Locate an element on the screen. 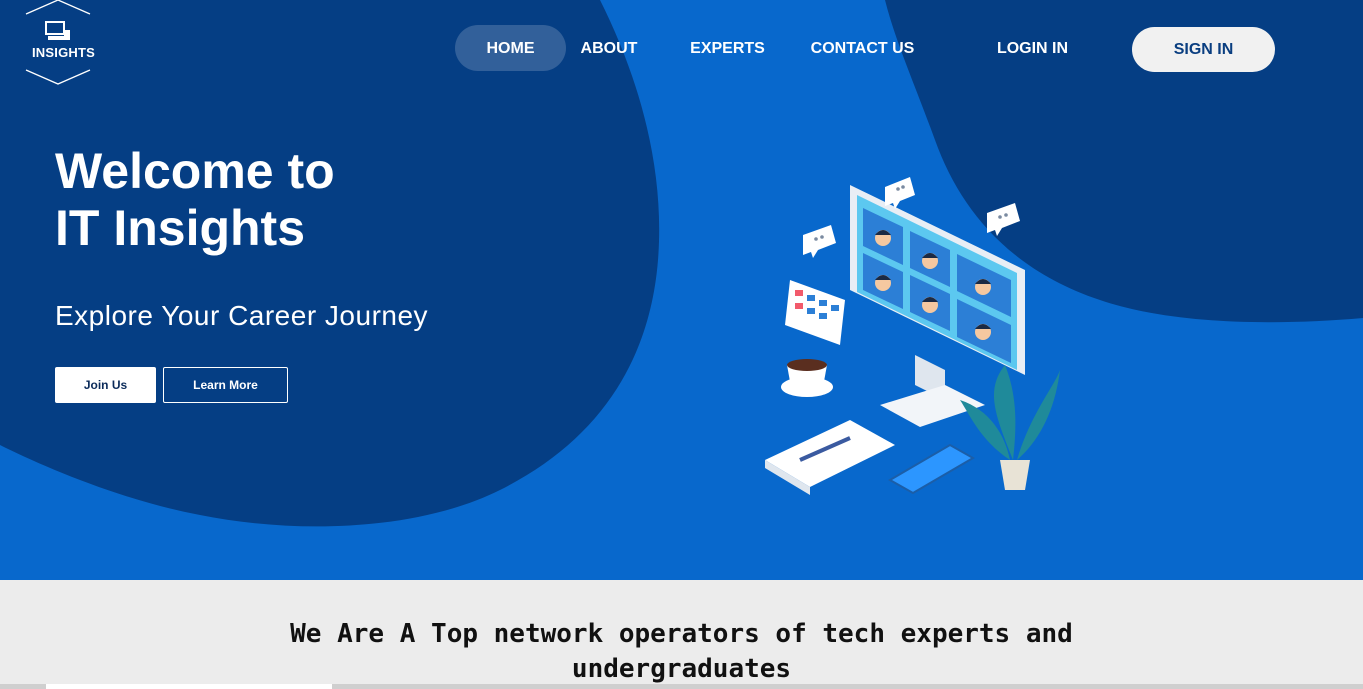 The image size is (1363, 689). horizontal-scrollbar is located at coordinates (681, 686).